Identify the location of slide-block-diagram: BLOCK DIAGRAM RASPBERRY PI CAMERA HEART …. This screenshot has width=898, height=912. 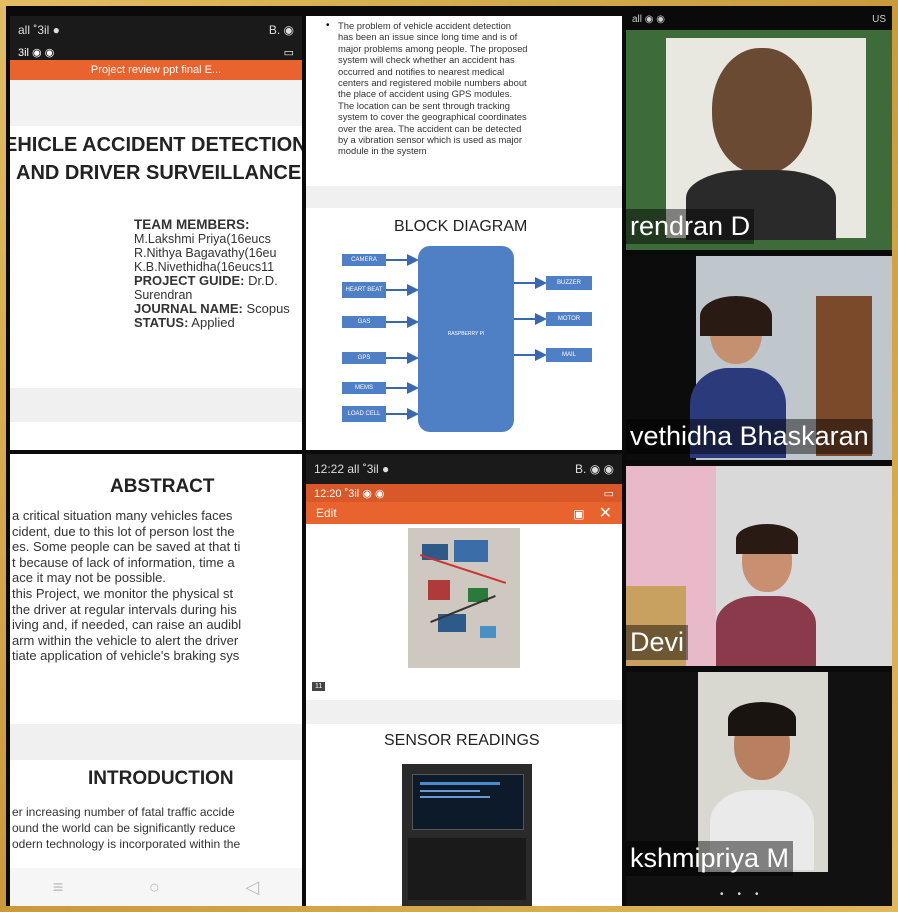
(464, 326).